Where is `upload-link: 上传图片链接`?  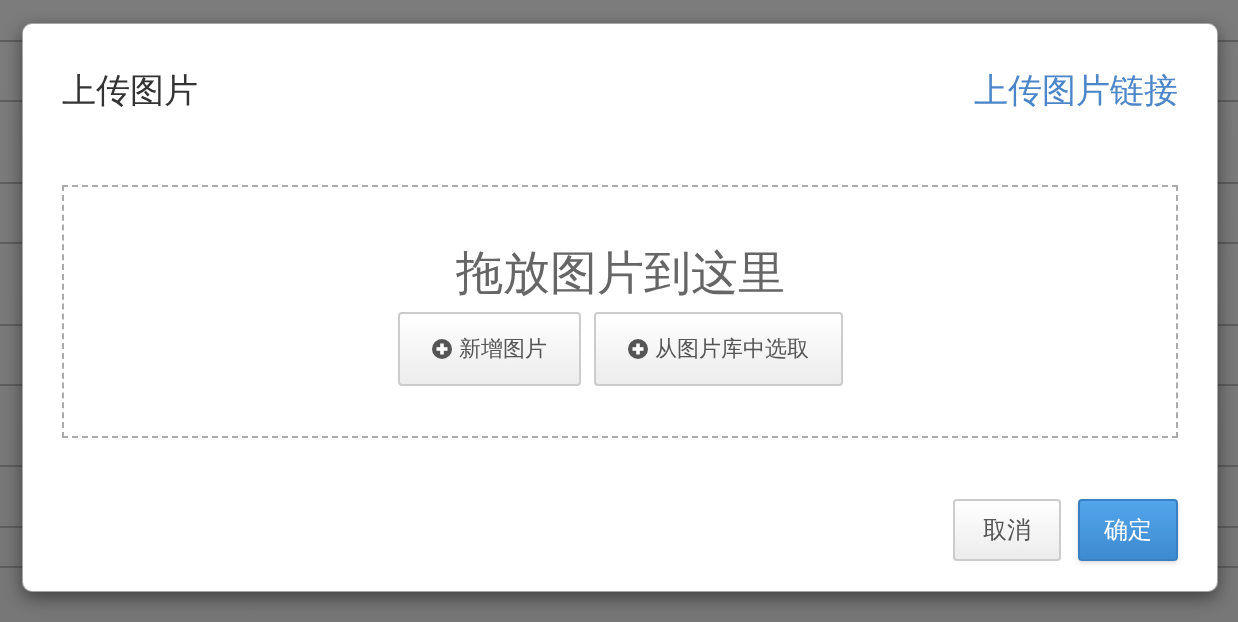
upload-link: 上传图片链接 is located at coordinates (1076, 90).